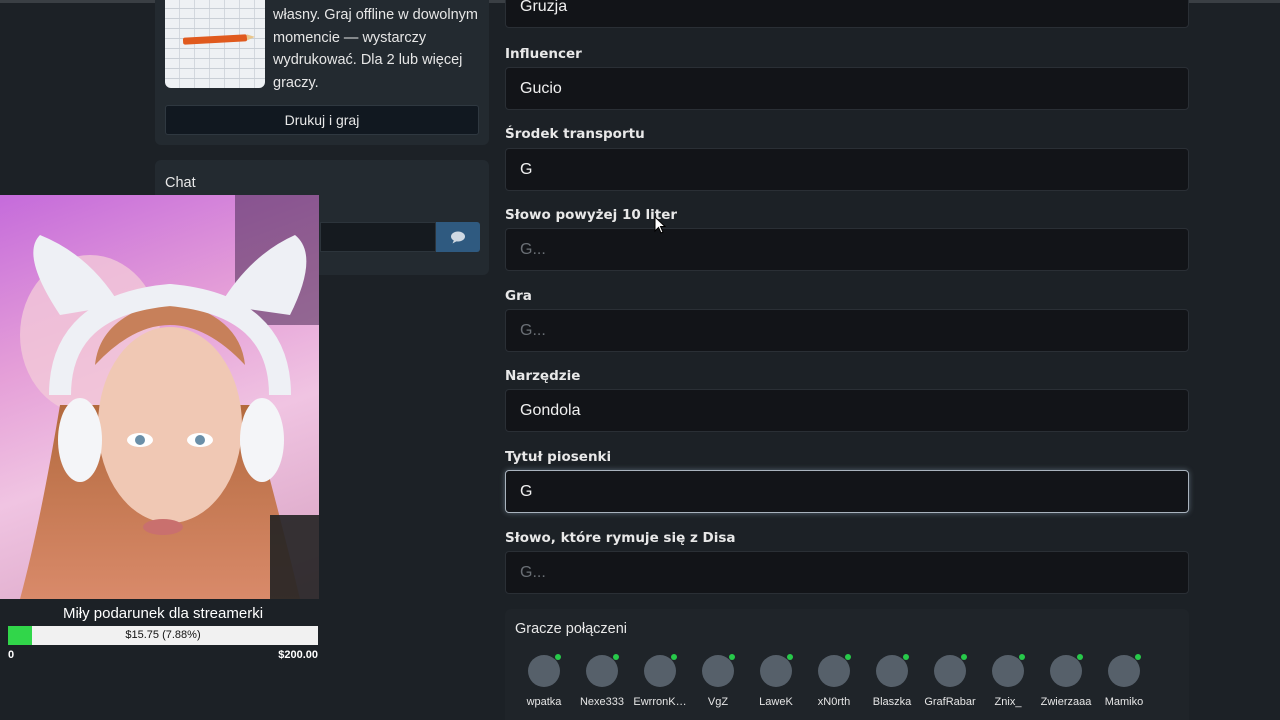  Describe the element at coordinates (11, 655) in the screenshot. I see `donation-min-label: 0` at that location.